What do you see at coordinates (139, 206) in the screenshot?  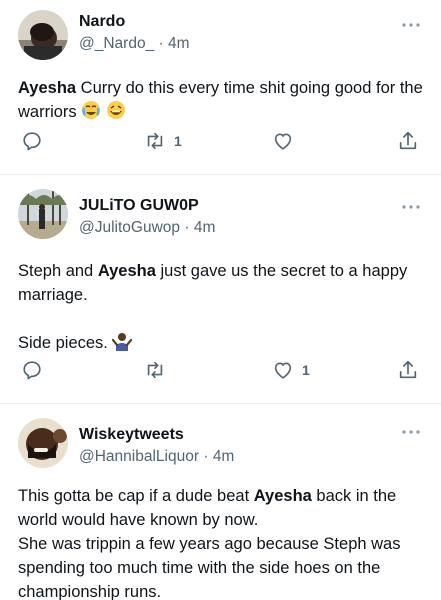 I see `display-name: JULiTO GUW0P` at bounding box center [139, 206].